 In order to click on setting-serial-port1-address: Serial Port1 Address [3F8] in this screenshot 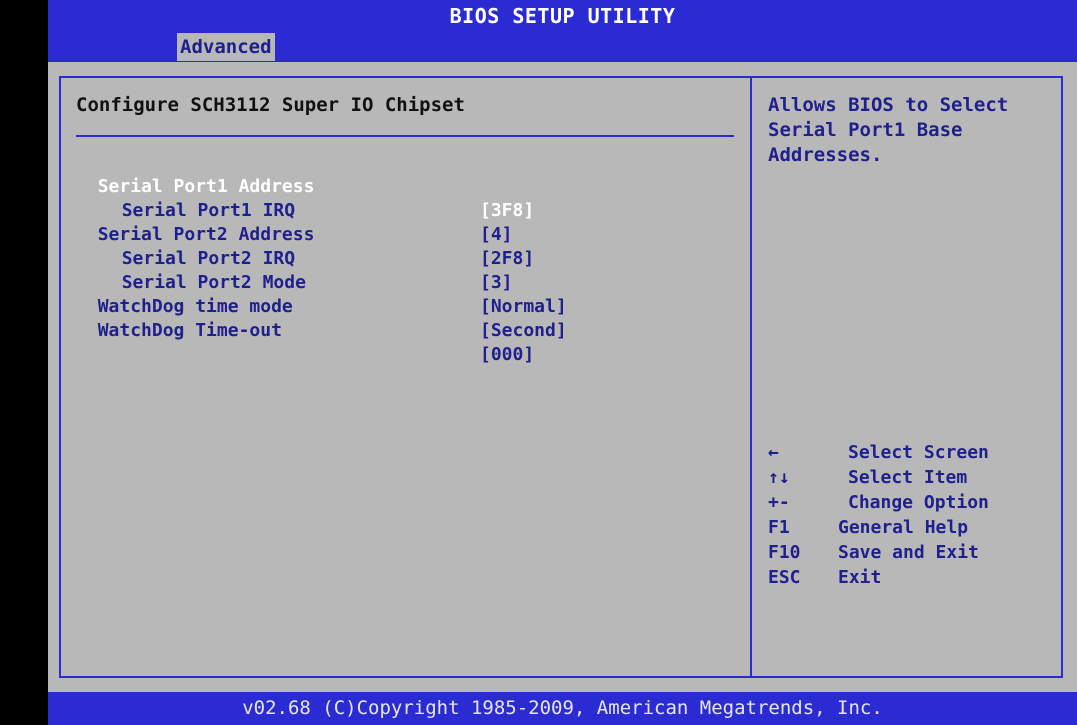, I will do `click(305, 186)`.